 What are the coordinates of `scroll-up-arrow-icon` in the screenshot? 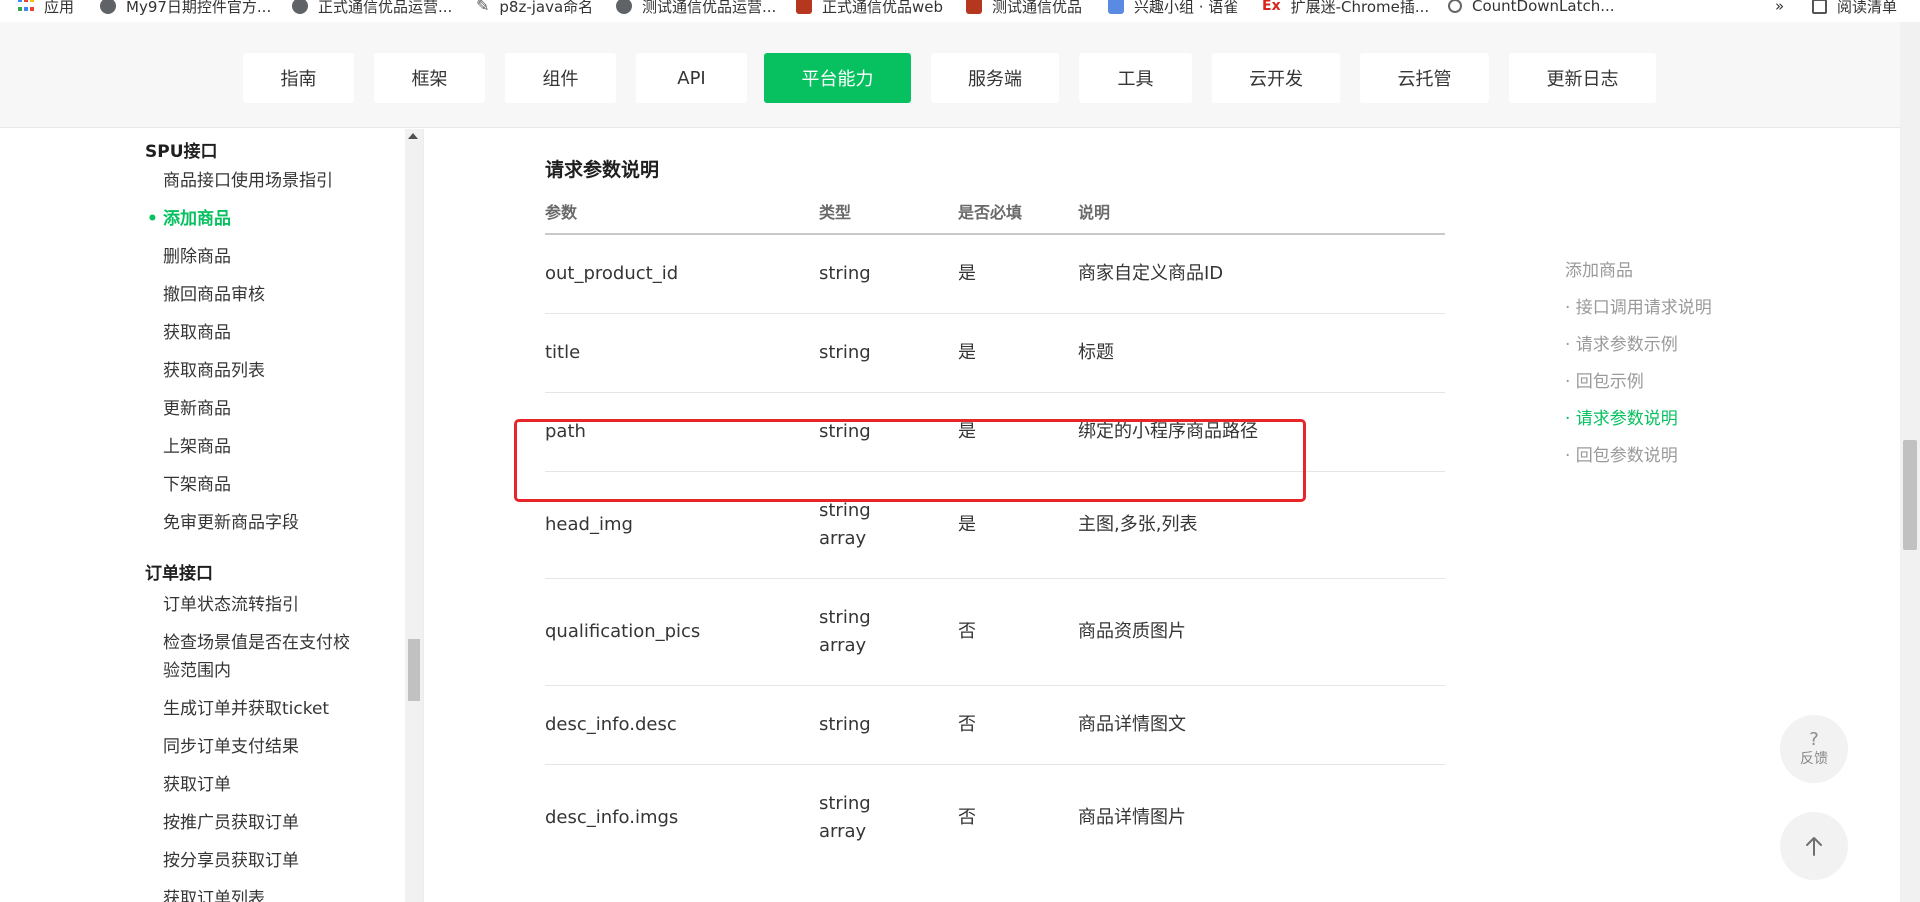 It's located at (413, 136).